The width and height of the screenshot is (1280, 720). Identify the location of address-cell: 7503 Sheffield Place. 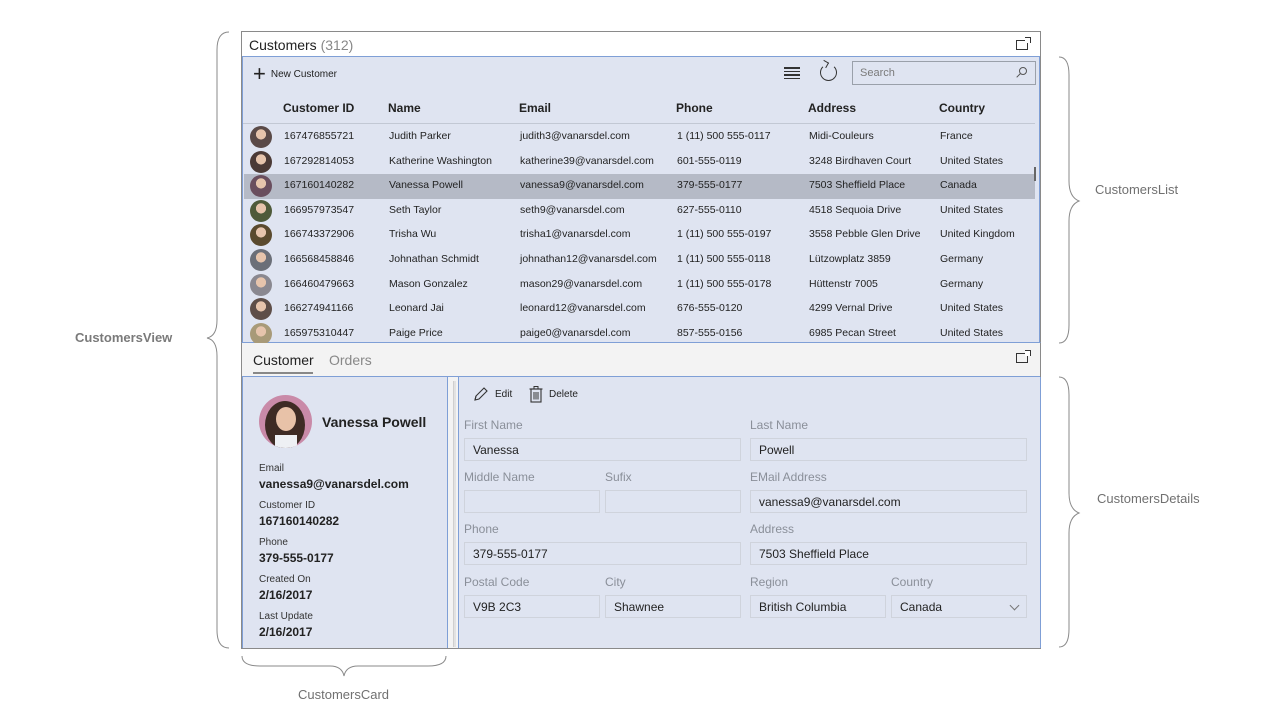
(857, 185).